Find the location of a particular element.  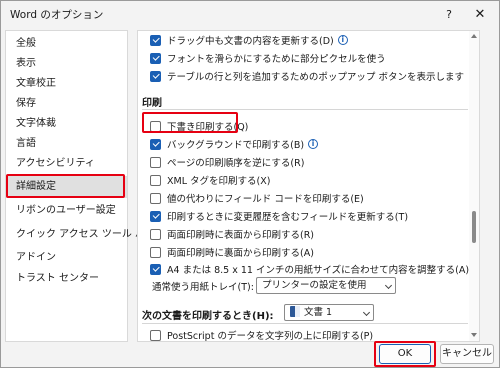

option-label: 下書き印刷する(Q) is located at coordinates (208, 127).